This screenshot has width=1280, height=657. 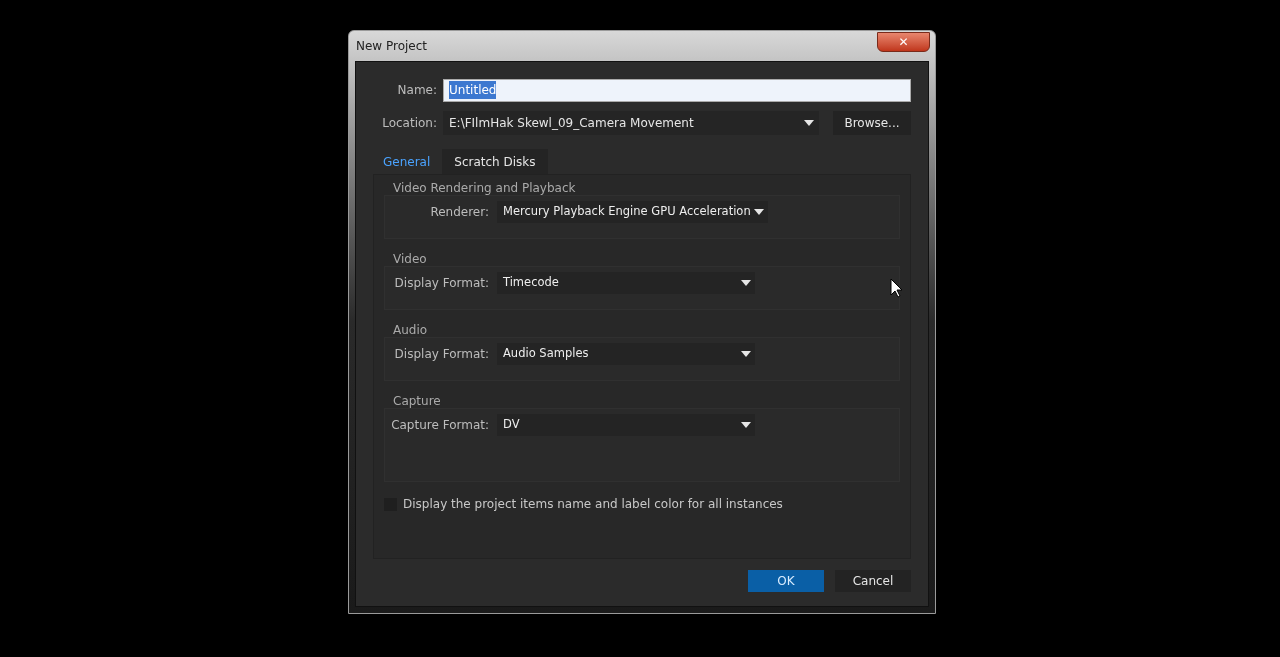 What do you see at coordinates (459, 212) in the screenshot?
I see `field-label: Renderer:` at bounding box center [459, 212].